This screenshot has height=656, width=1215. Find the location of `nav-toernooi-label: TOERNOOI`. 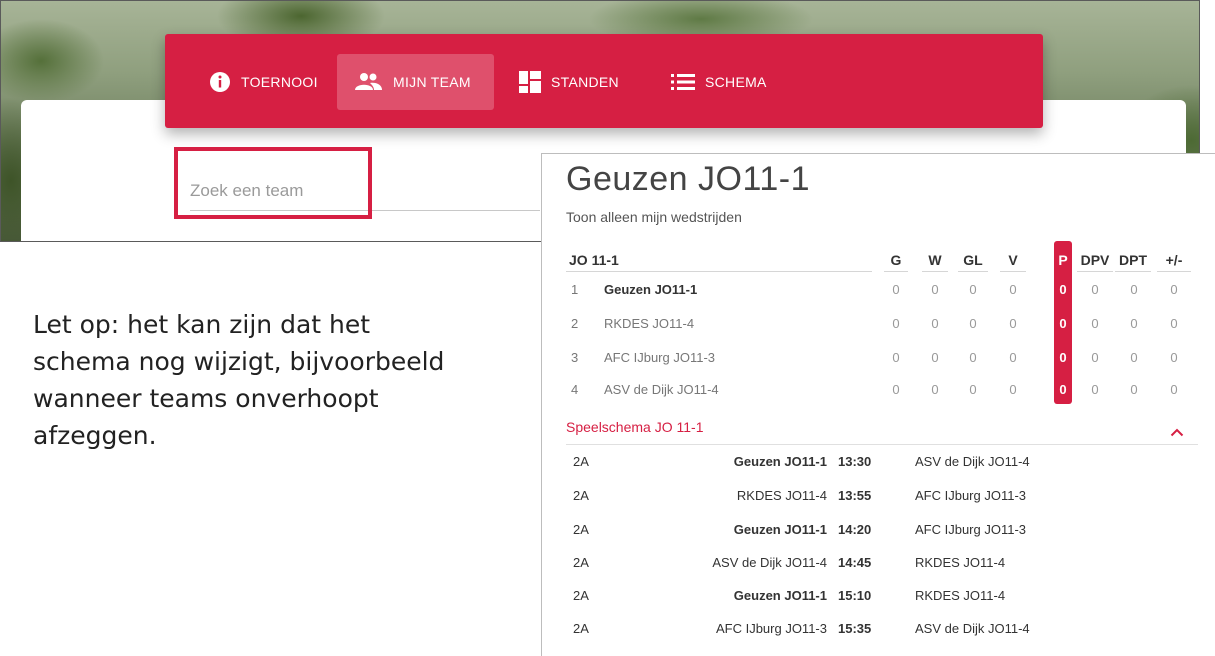

nav-toernooi-label: TOERNOOI is located at coordinates (279, 82).